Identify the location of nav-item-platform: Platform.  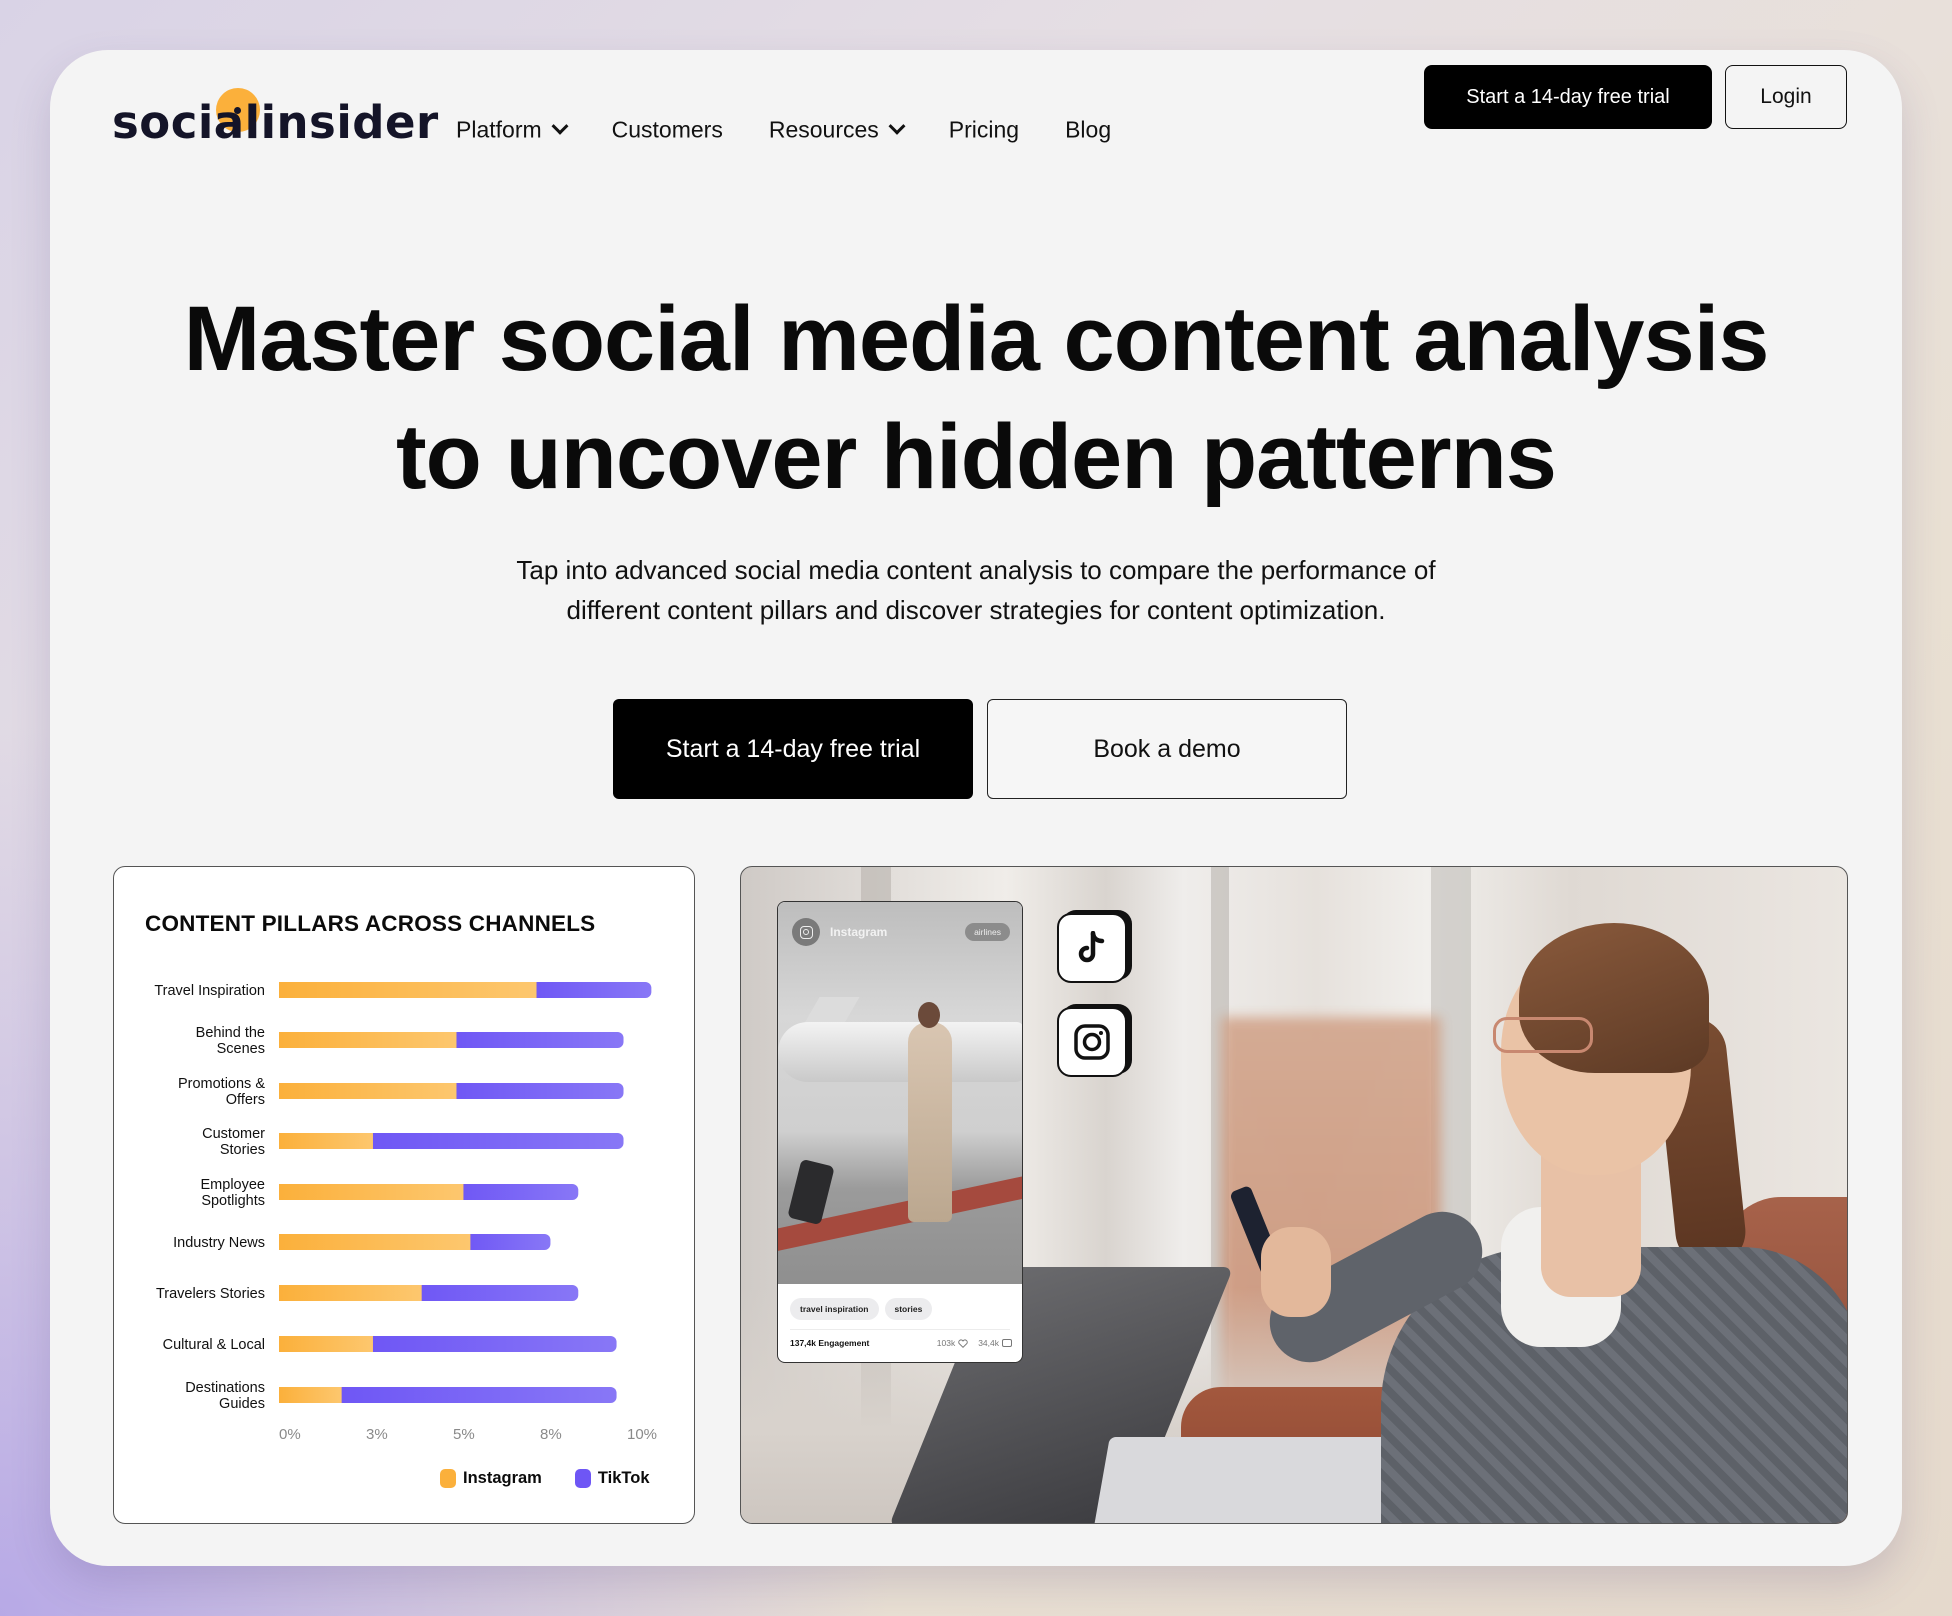
(512, 130).